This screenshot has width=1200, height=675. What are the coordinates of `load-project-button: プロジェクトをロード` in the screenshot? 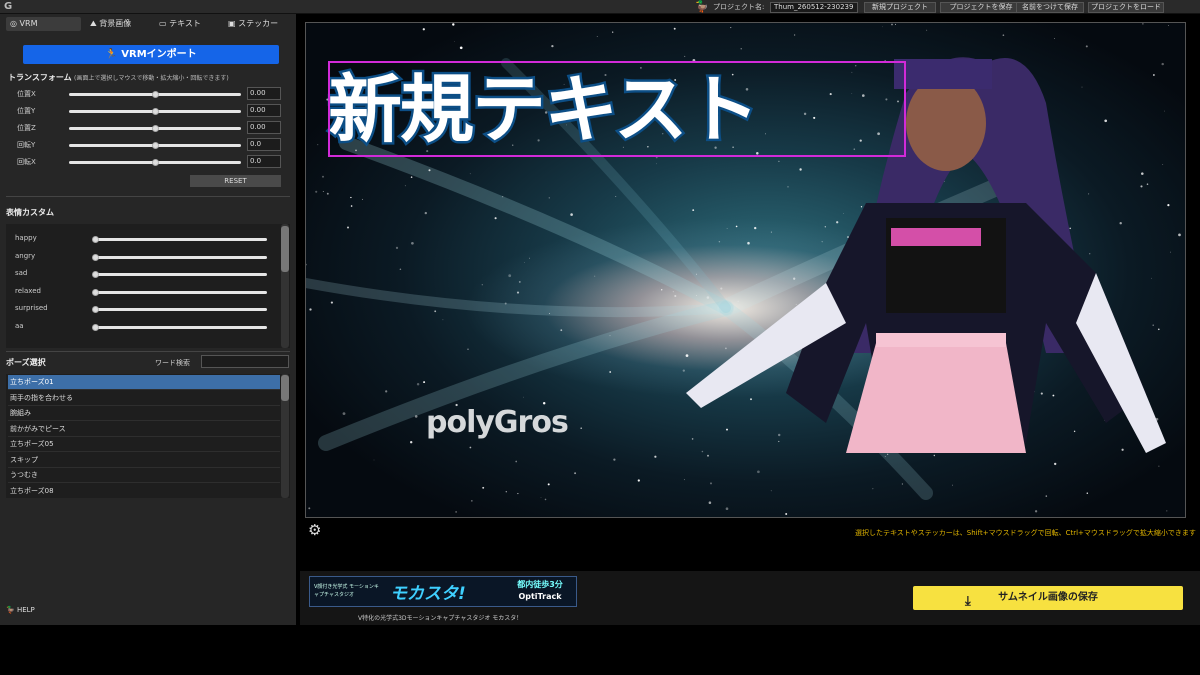 It's located at (1126, 7).